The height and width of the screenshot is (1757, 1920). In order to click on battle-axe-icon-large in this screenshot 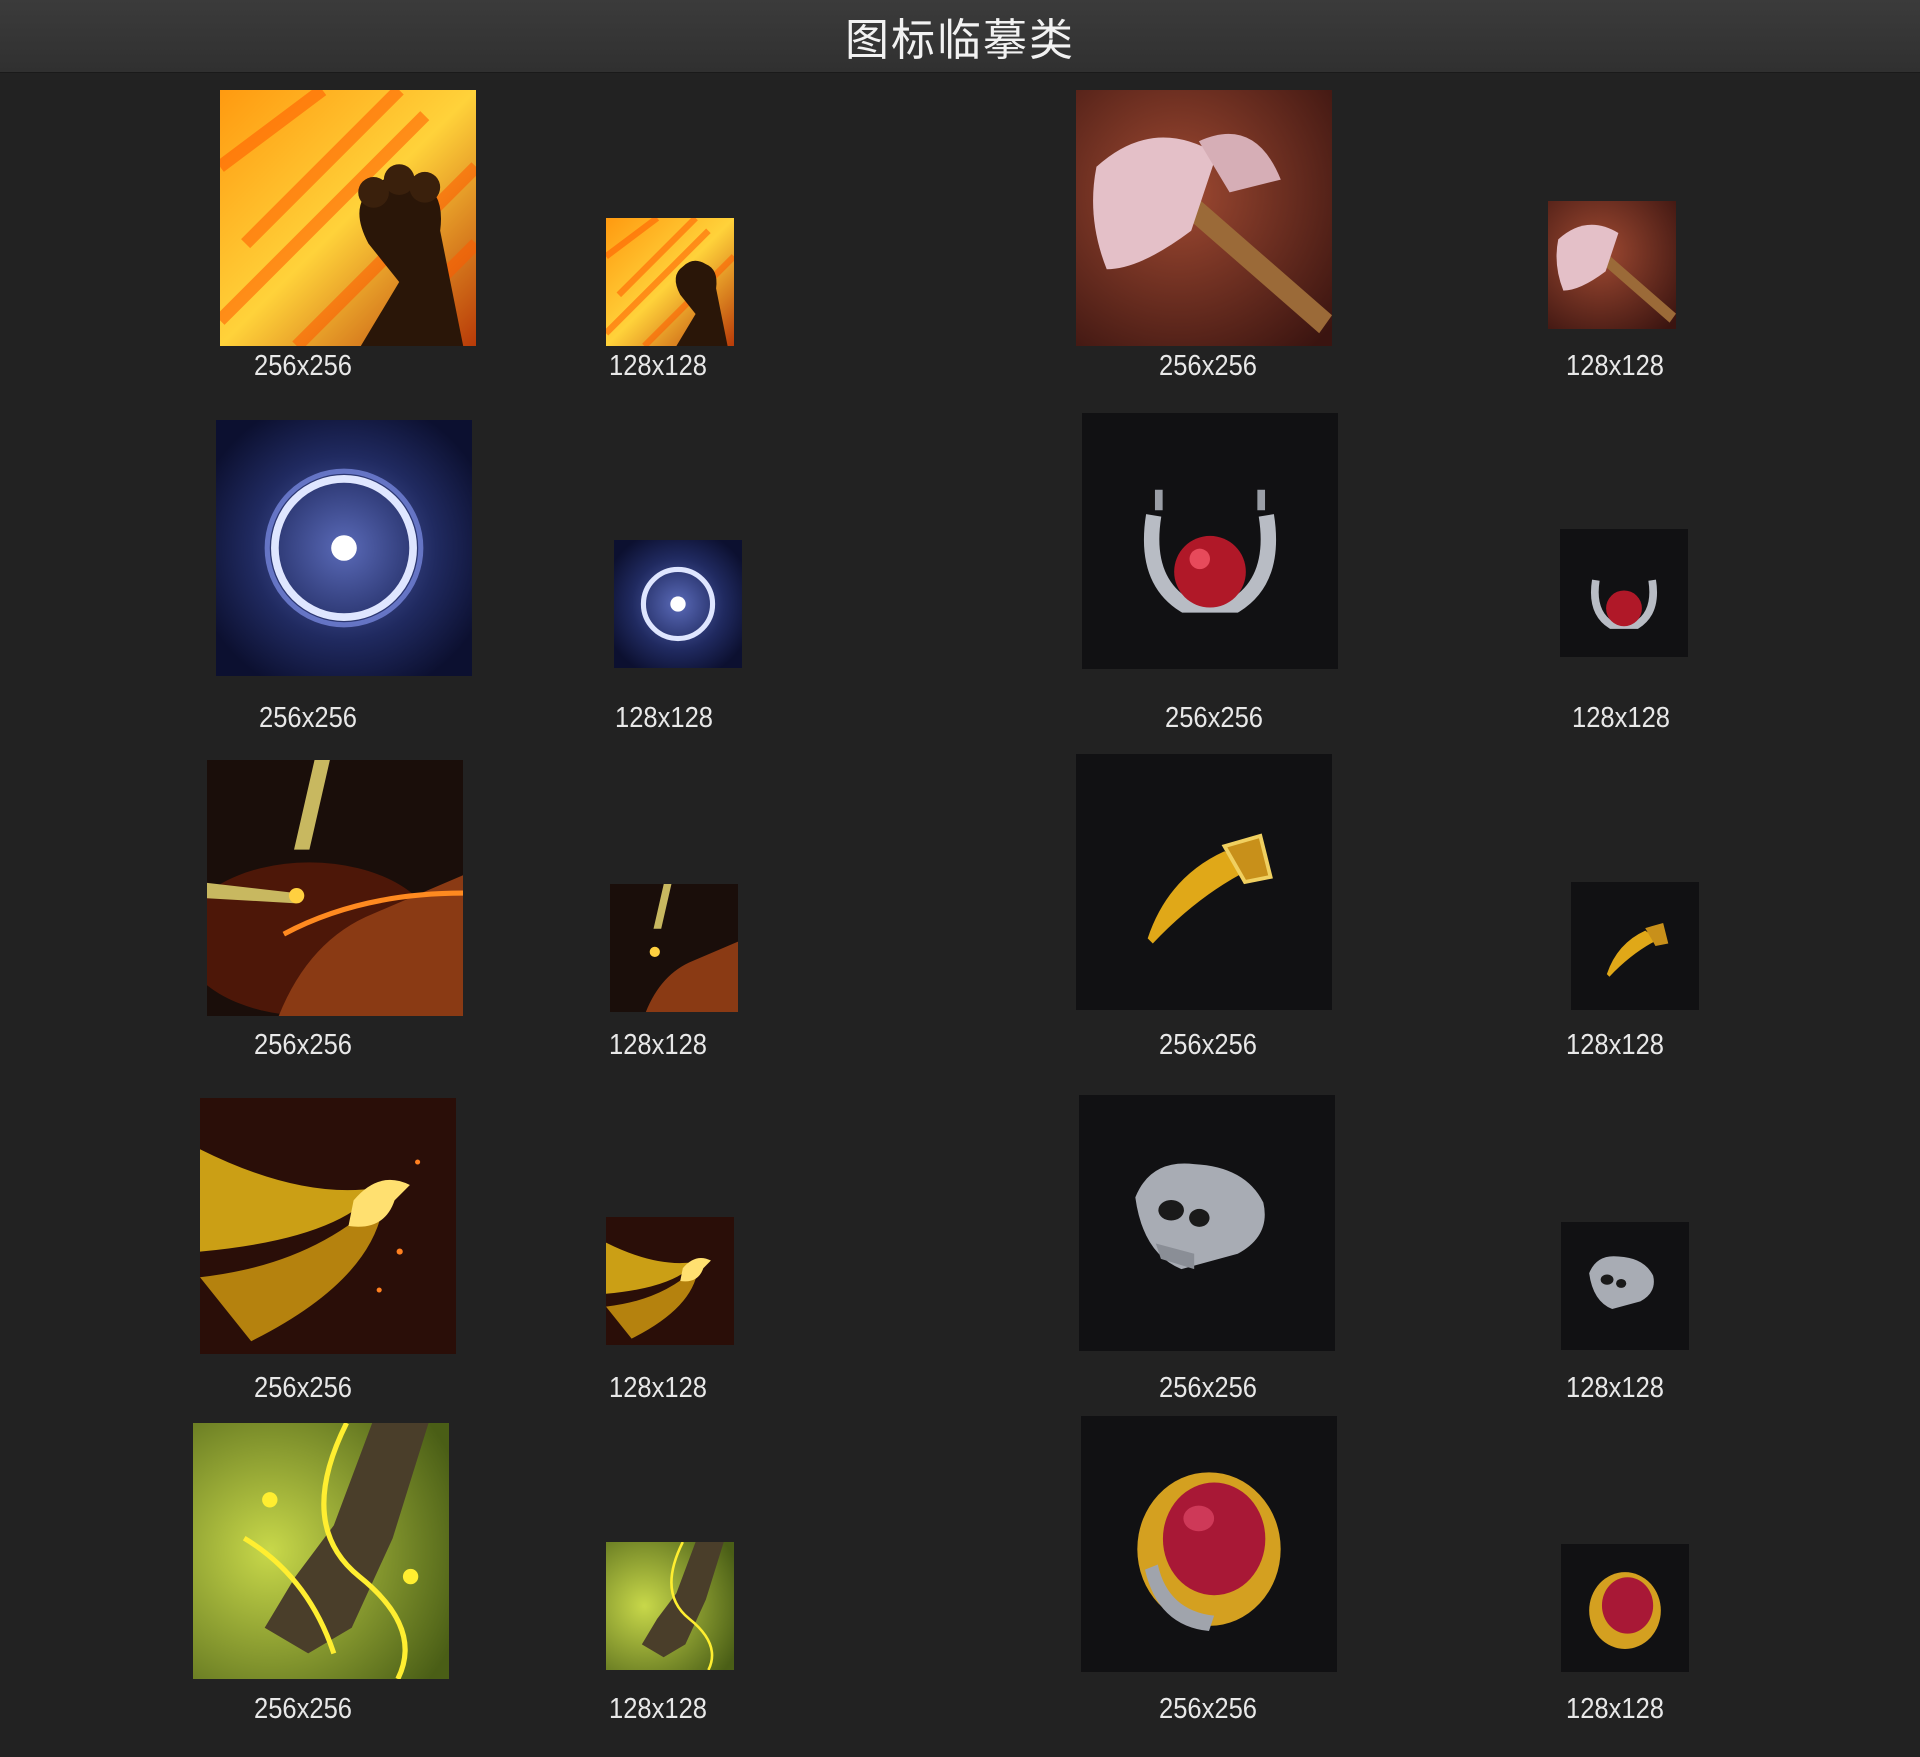, I will do `click(1204, 218)`.